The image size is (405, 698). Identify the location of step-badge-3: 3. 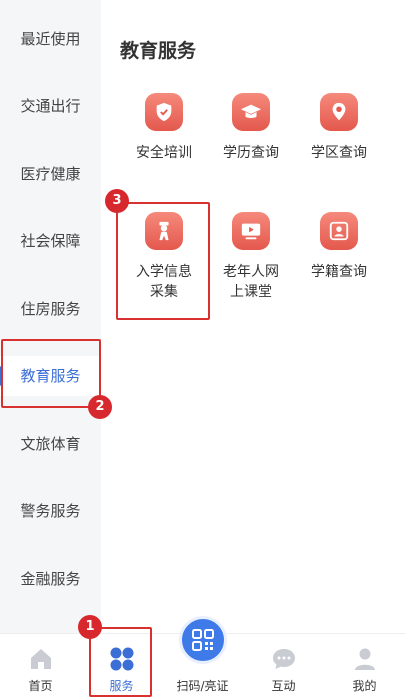
(117, 201).